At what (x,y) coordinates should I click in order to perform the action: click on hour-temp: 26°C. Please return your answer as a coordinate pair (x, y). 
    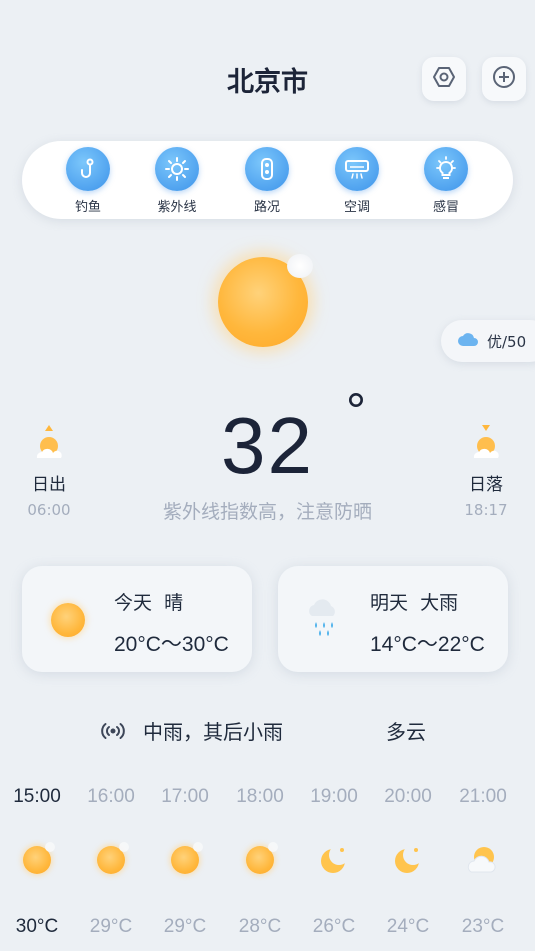
    Looking at the image, I should click on (334, 926).